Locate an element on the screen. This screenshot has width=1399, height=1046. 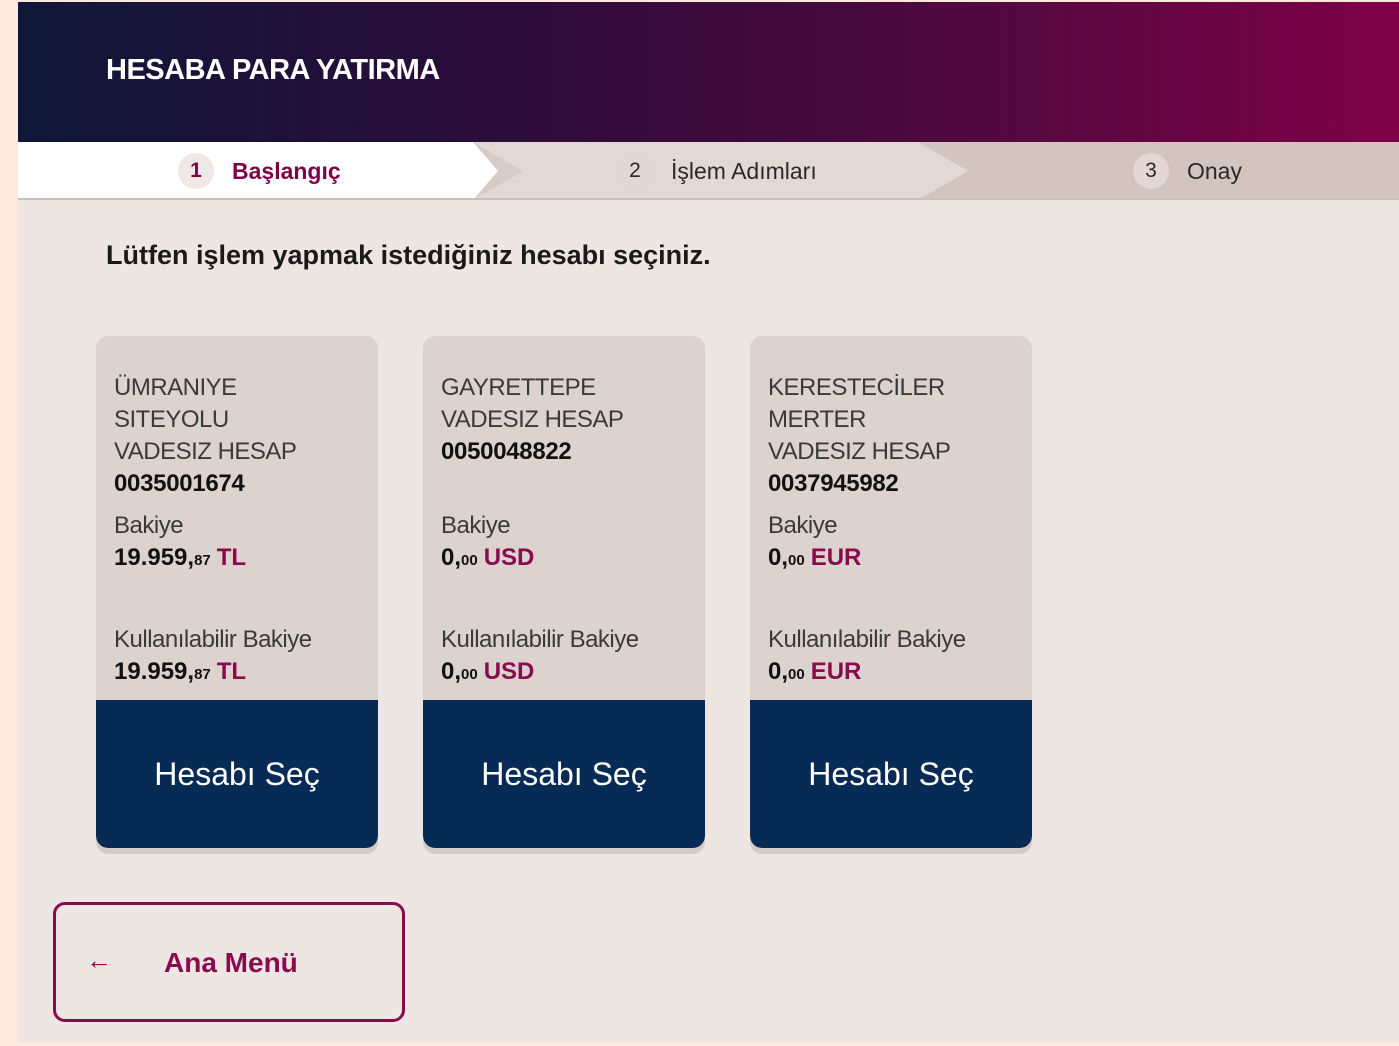
step-1-number: 1 is located at coordinates (196, 171).